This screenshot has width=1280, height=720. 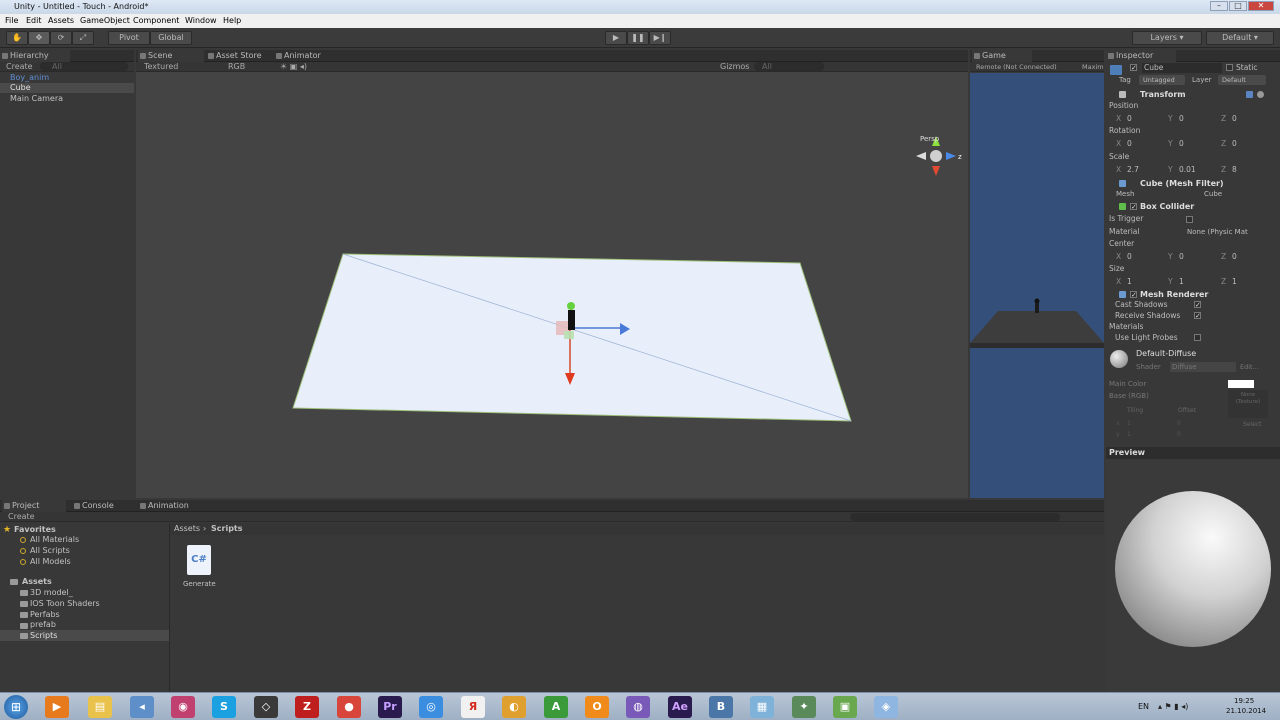 I want to click on mesh-renderer-enabled-checkbox: ✓, so click(x=1133, y=295).